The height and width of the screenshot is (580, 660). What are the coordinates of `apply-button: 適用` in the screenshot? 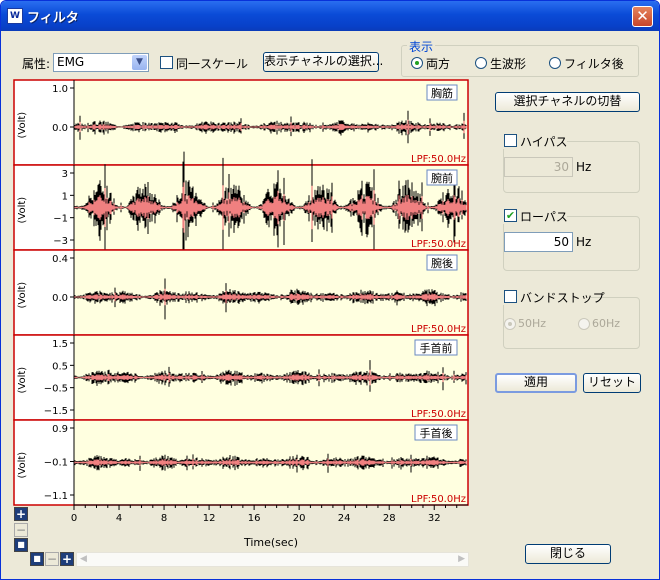 It's located at (536, 383).